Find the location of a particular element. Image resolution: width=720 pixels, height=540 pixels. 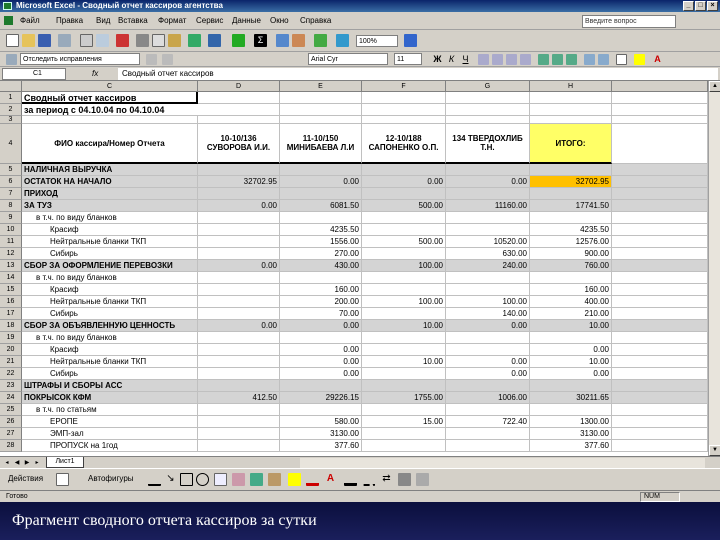

row-header: 20 is located at coordinates (11, 350).